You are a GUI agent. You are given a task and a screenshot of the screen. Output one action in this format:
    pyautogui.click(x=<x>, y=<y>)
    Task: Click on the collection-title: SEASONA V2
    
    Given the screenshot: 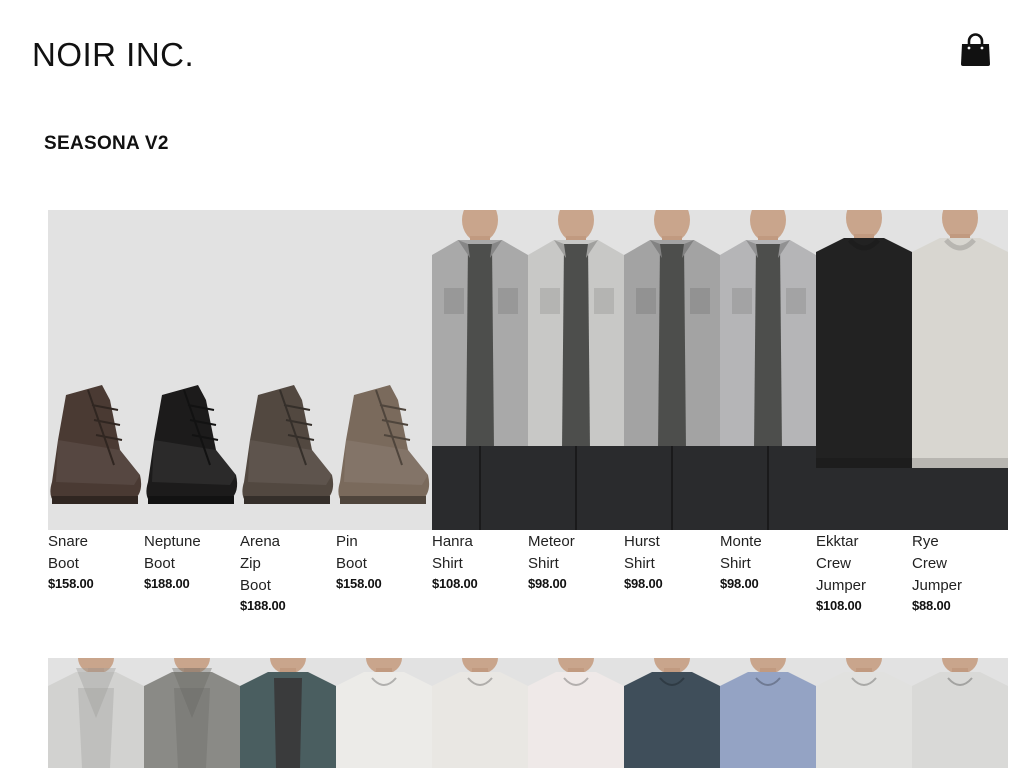 What is the action you would take?
    pyautogui.click(x=106, y=143)
    